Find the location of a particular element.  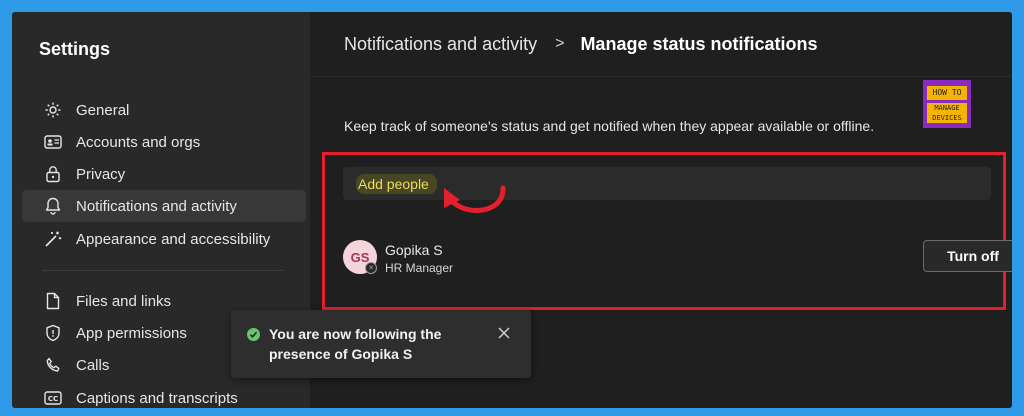

sidebar-item-captions: CC Captions and transcripts is located at coordinates (164, 395).